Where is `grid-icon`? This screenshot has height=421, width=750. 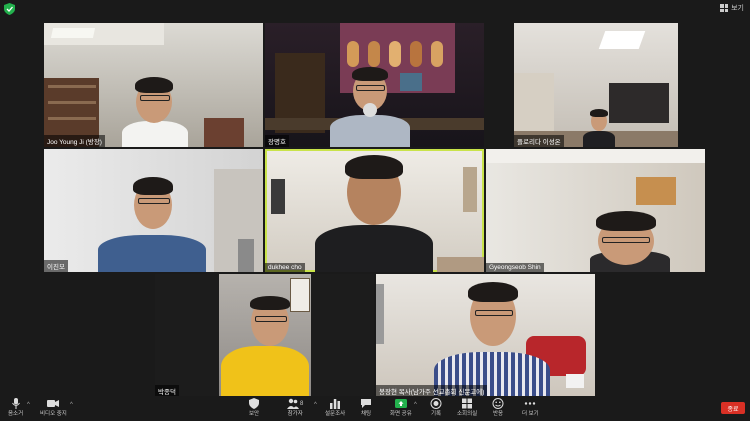
grid-icon is located at coordinates (724, 8).